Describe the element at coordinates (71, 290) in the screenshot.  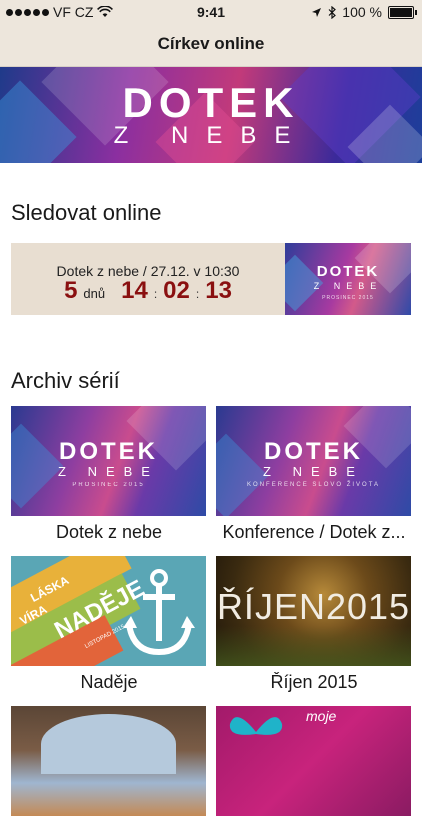
I see `countdown-days: 5` at that location.